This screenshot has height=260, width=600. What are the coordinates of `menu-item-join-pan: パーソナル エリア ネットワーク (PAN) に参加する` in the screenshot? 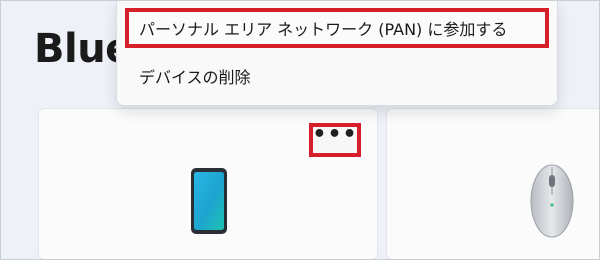 It's located at (337, 28).